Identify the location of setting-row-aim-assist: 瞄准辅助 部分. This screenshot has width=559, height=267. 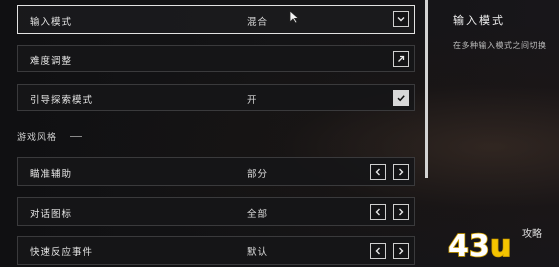
(216, 171).